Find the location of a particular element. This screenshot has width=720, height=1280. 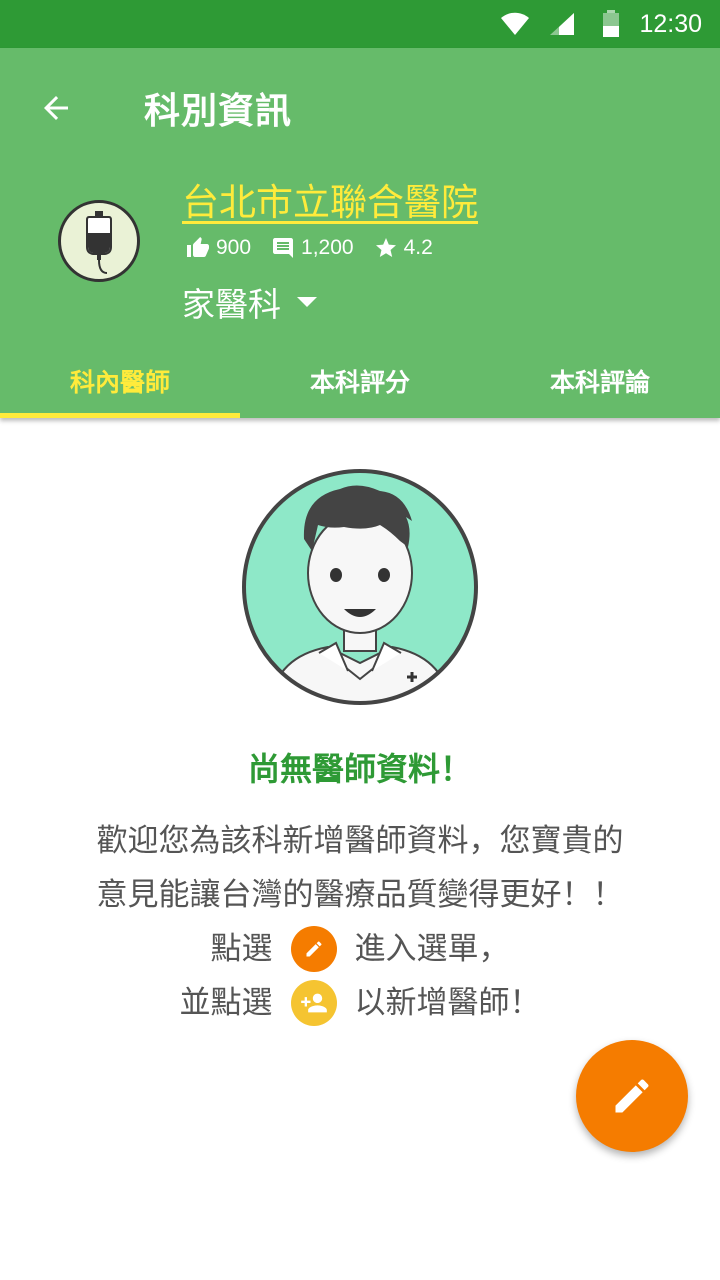

message-line-3: 點選 進入選單， is located at coordinates (360, 949).